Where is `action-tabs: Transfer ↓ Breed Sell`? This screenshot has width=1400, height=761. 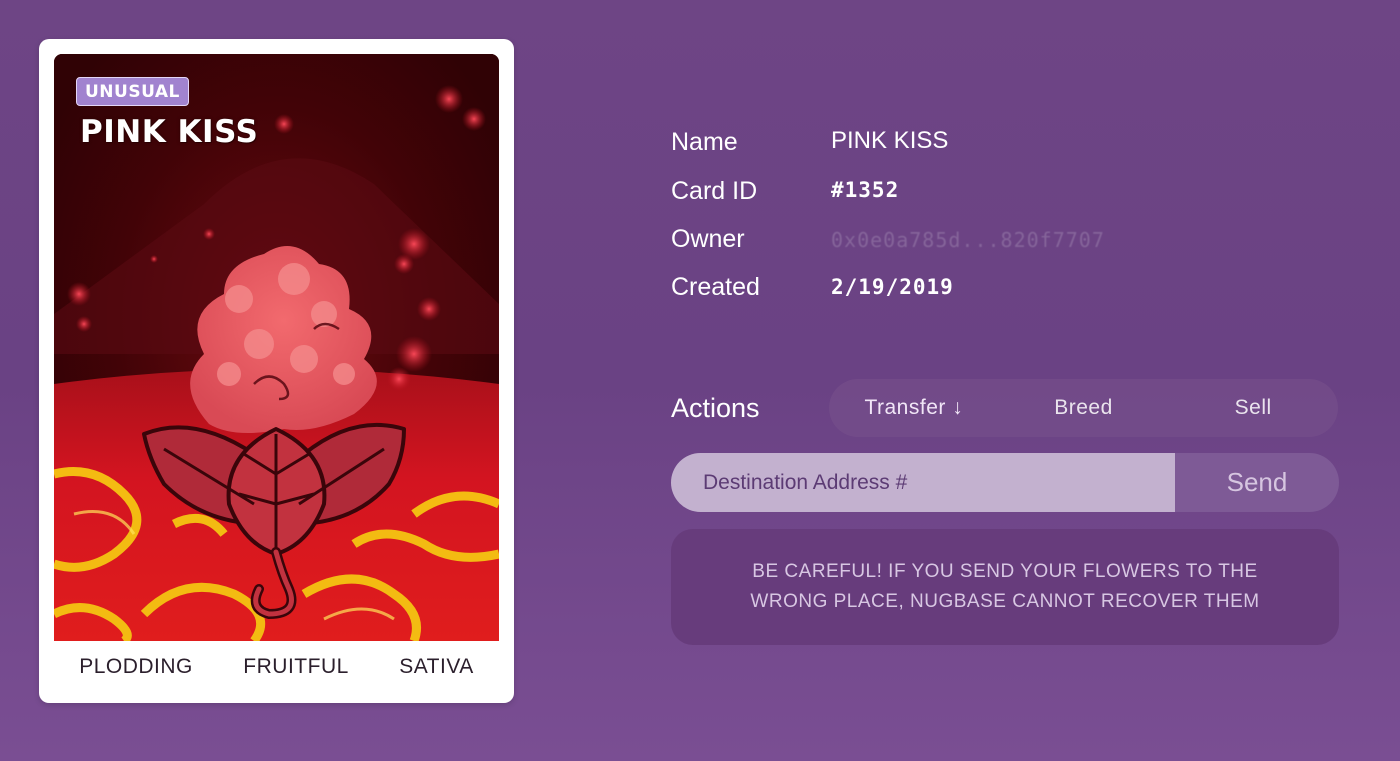 action-tabs: Transfer ↓ Breed Sell is located at coordinates (1083, 408).